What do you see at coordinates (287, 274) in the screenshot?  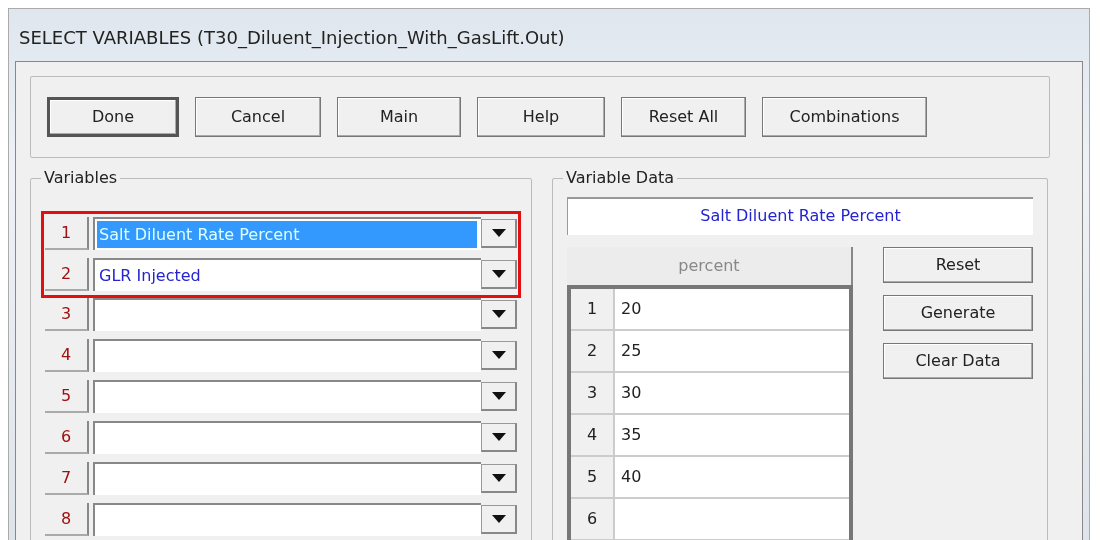 I see `variable-dropdown: GLR Injected` at bounding box center [287, 274].